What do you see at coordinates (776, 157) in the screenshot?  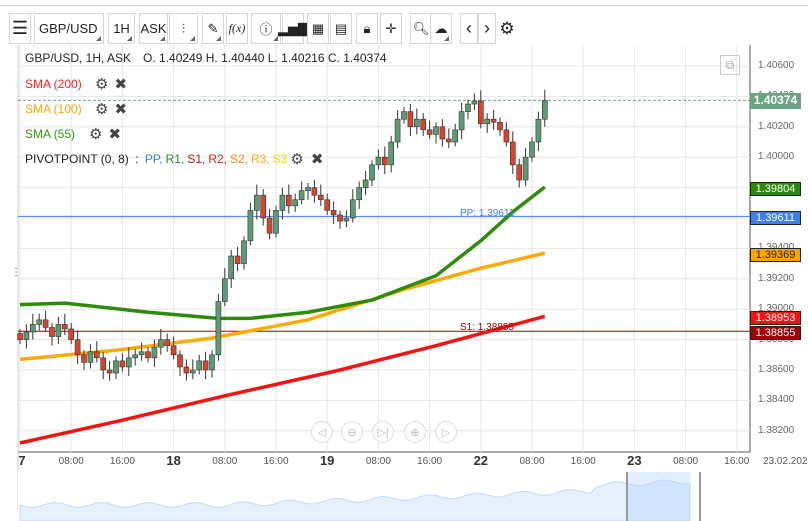 I see `y-tick-label: 1.40000` at bounding box center [776, 157].